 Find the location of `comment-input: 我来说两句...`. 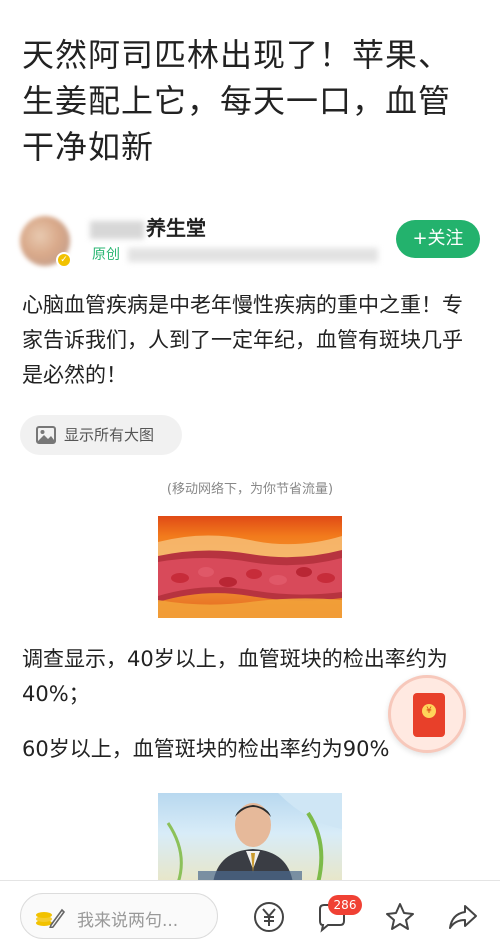

comment-input: 我来说两句... is located at coordinates (119, 916).